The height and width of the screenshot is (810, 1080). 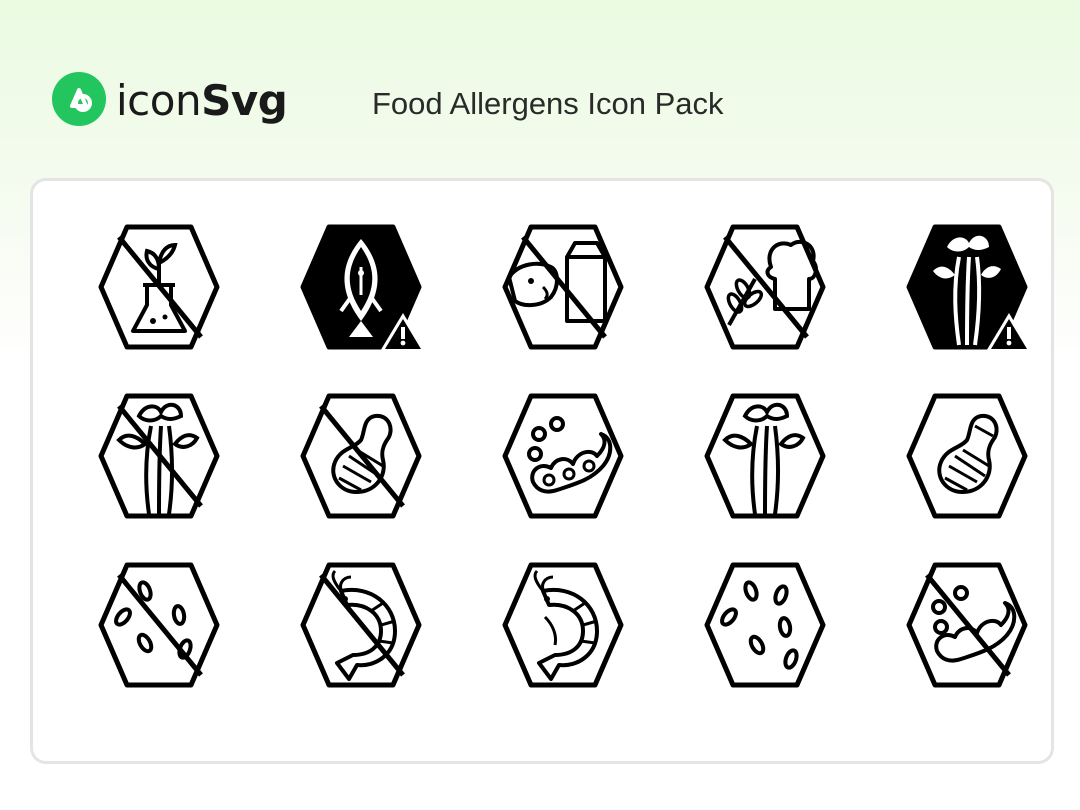 I want to click on brand-wordmark: iconSvg, so click(x=202, y=101).